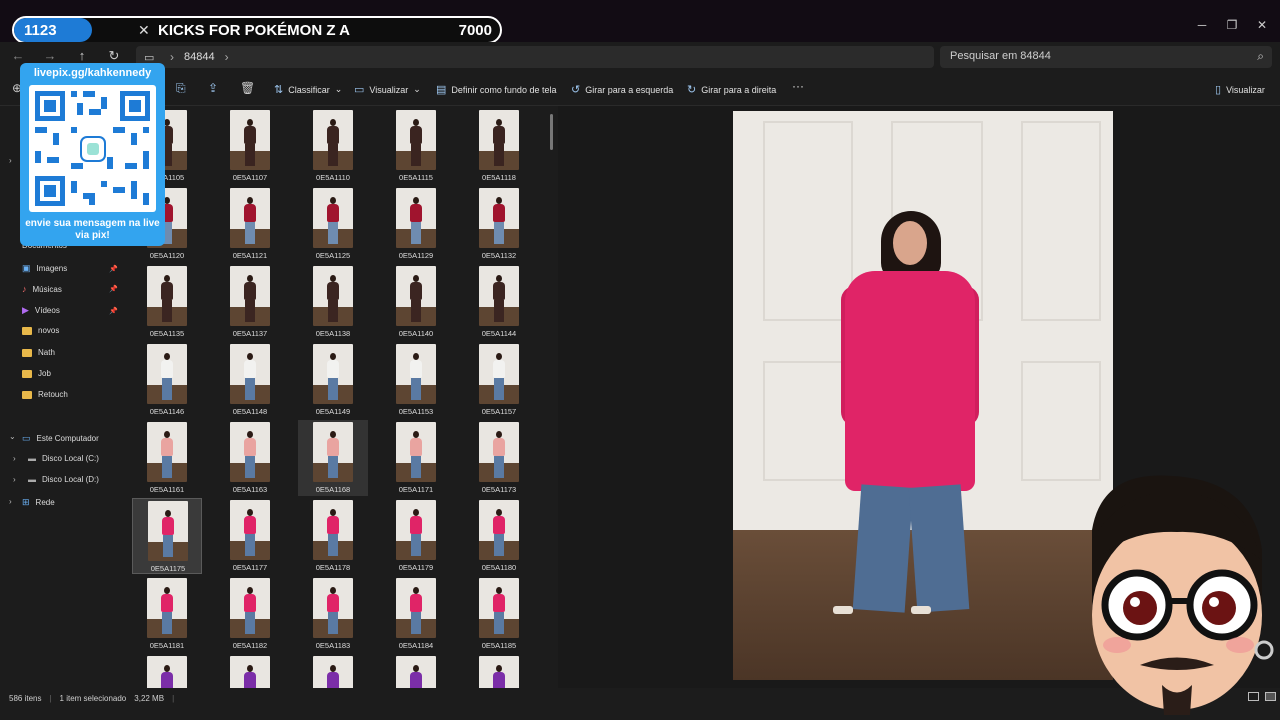 Image resolution: width=1280 pixels, height=720 pixels. Describe the element at coordinates (113, 289) in the screenshot. I see `pin-icon: 📌` at that location.